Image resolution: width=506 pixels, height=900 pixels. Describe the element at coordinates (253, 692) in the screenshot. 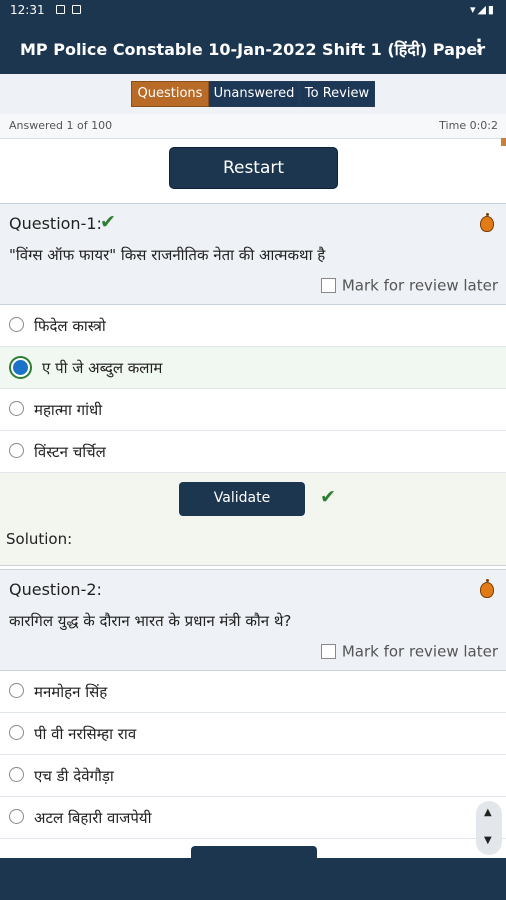

I see `q2-option-1: मनमोहन सिंह` at that location.